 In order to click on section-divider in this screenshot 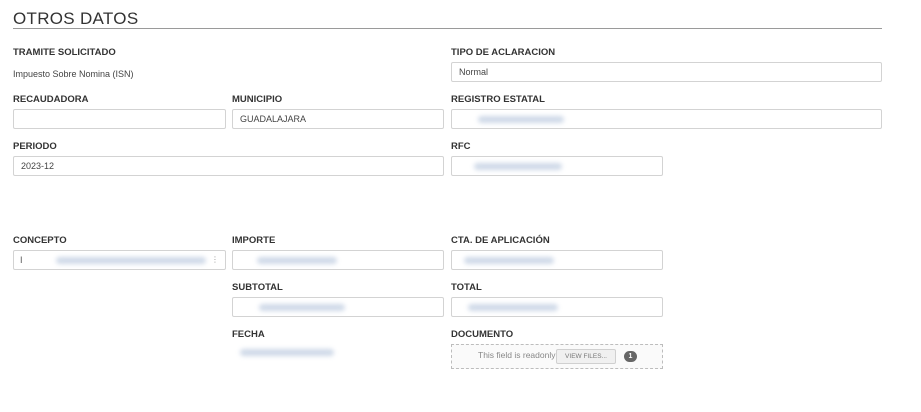, I will do `click(447, 28)`.